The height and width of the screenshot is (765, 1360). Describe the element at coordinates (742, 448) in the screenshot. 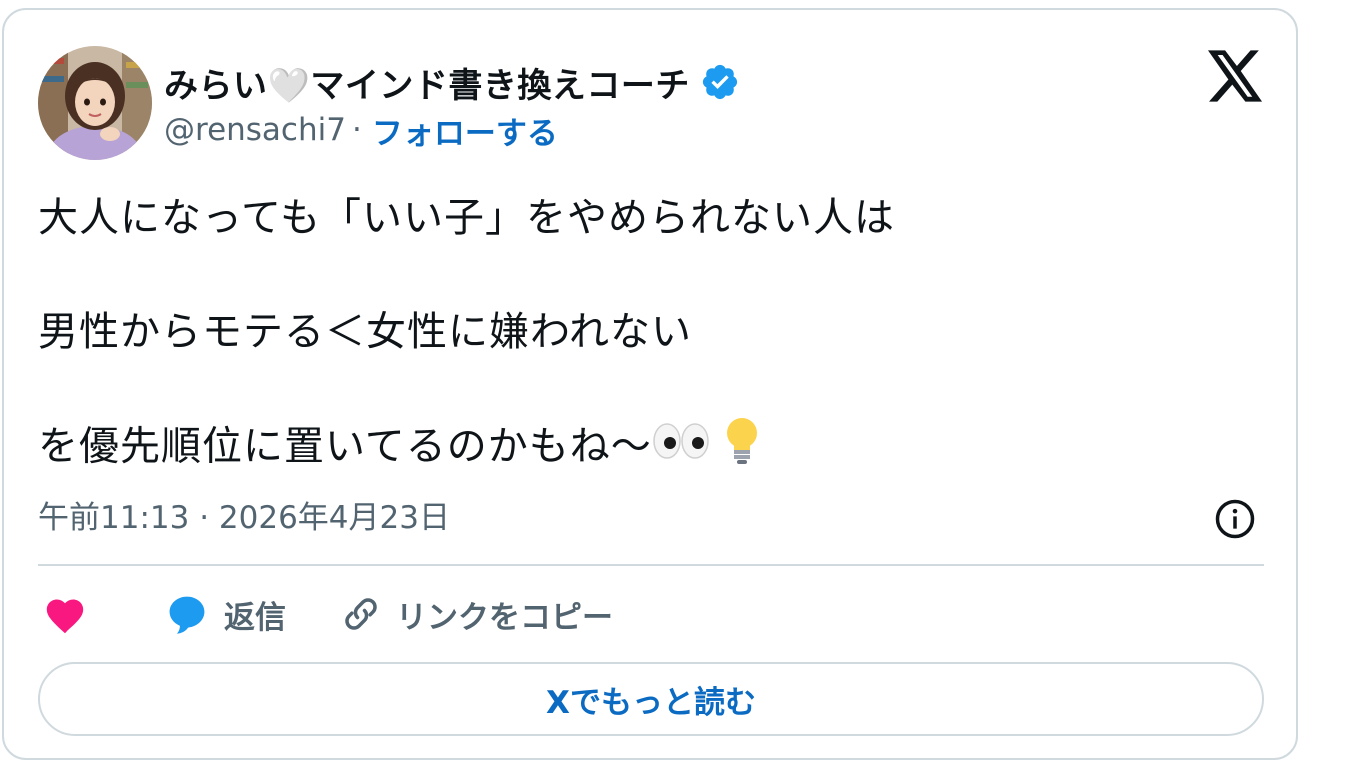

I see `light-bulb-emoji` at that location.